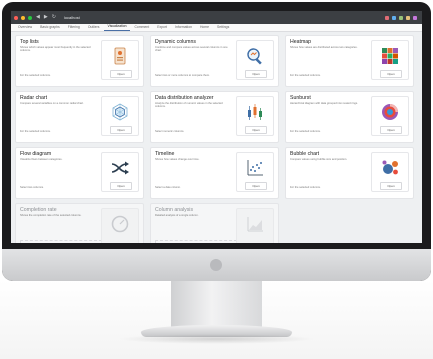 The image size is (433, 359). I want to click on minimize-window-button, so click(23, 17).